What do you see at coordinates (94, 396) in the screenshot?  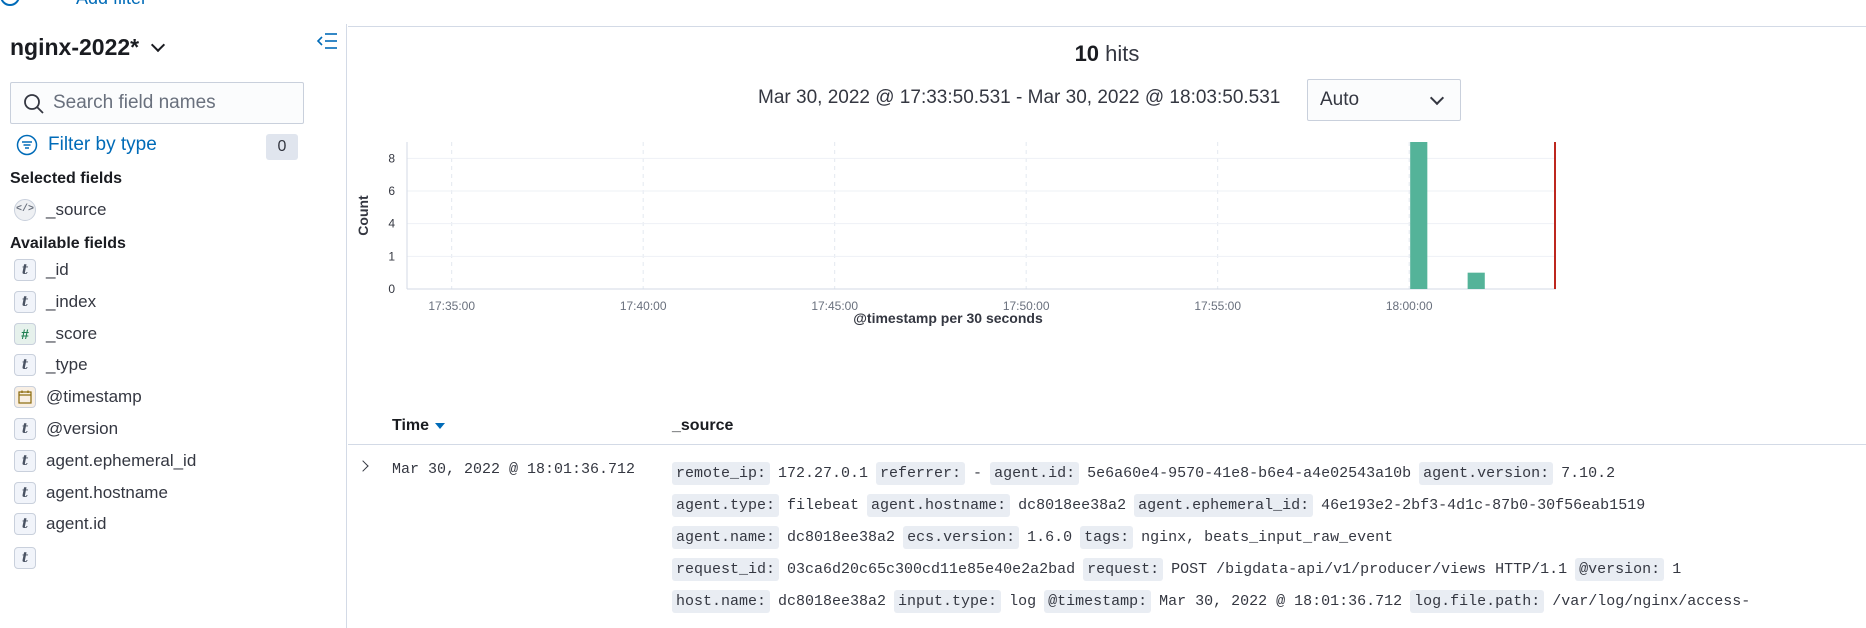 I see `field-name: @timestamp` at bounding box center [94, 396].